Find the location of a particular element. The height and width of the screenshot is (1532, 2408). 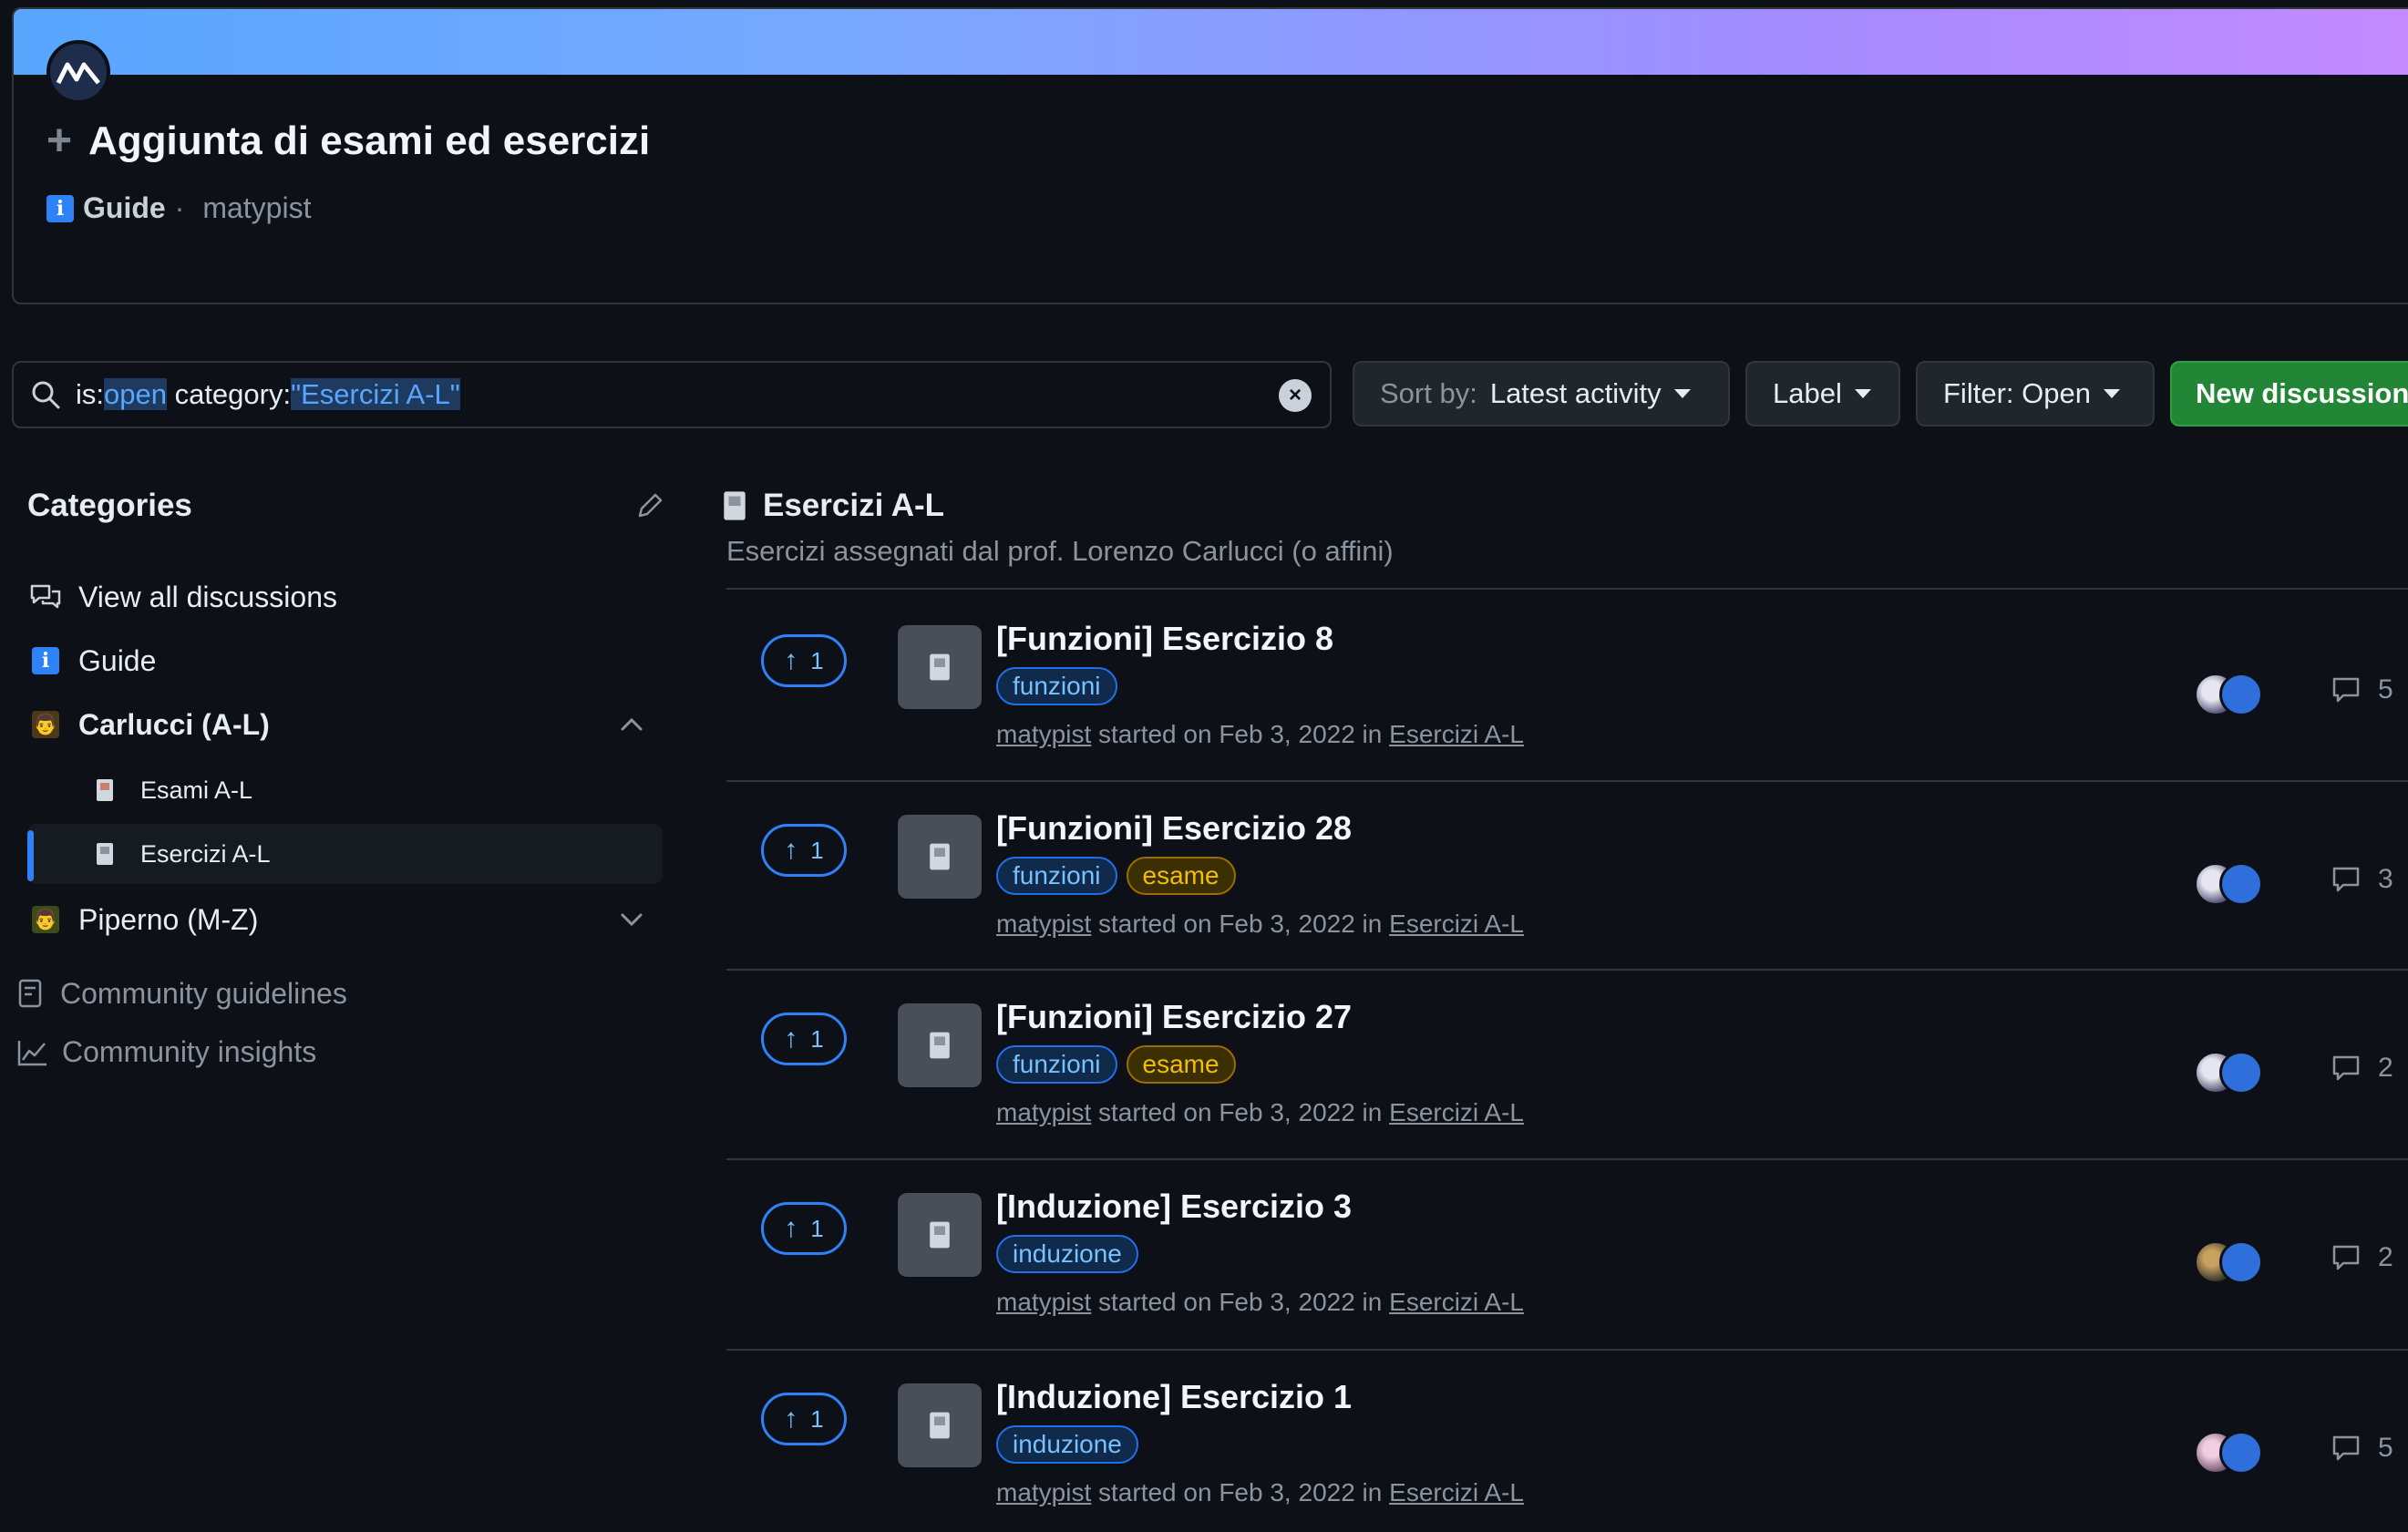

sort-button: Sort by: Latest activity is located at coordinates (1542, 394).